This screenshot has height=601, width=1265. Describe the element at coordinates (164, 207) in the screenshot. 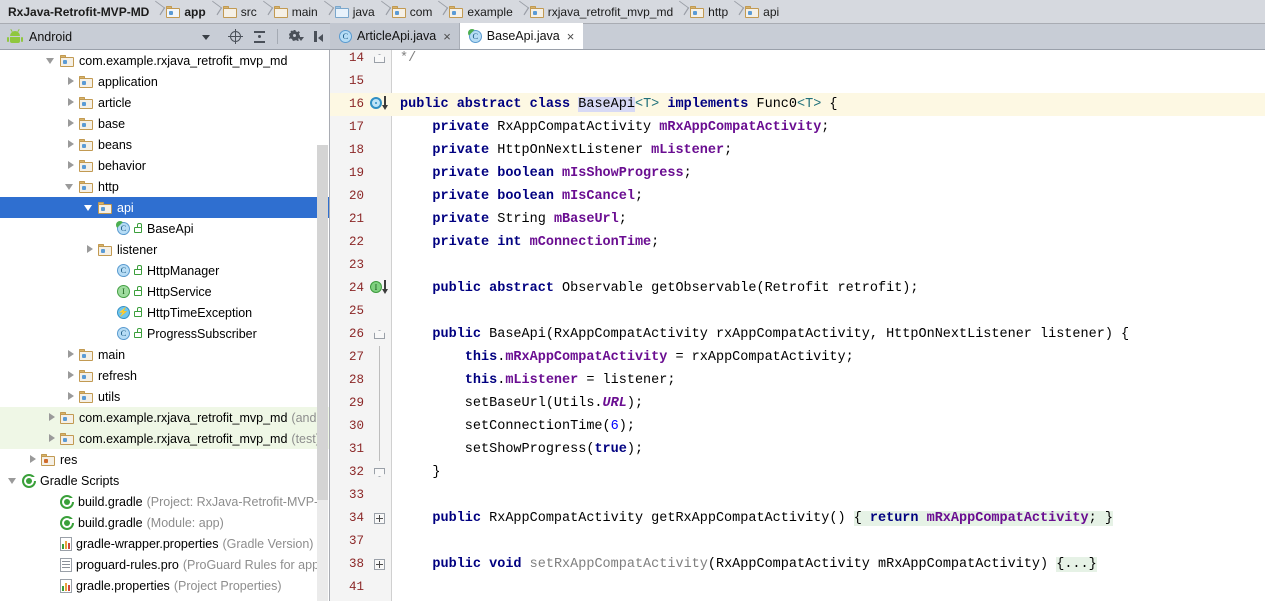

I see `tree-folder-row: api` at that location.